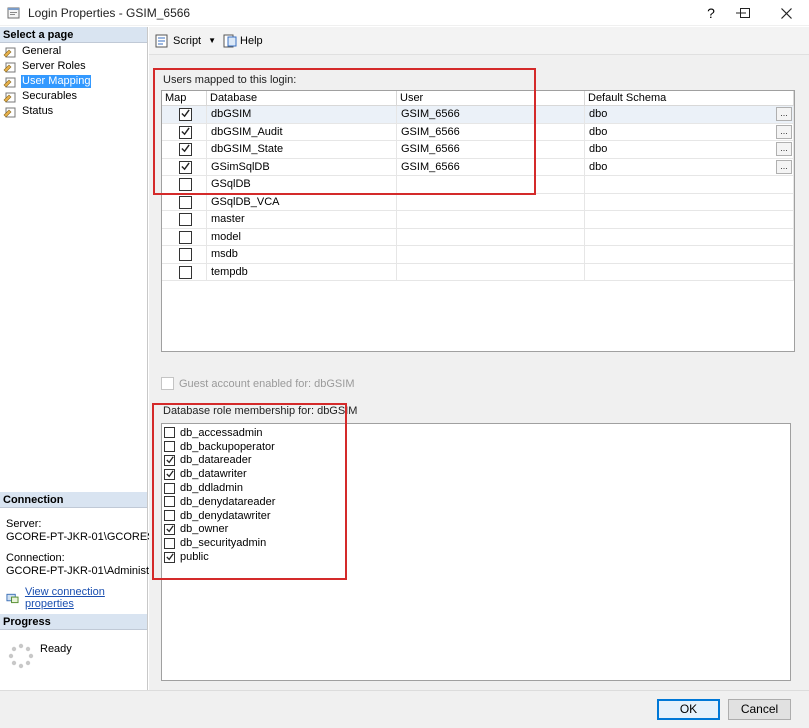 This screenshot has height=728, width=809. I want to click on view-connection-properties-link: View connection properties, so click(86, 598).